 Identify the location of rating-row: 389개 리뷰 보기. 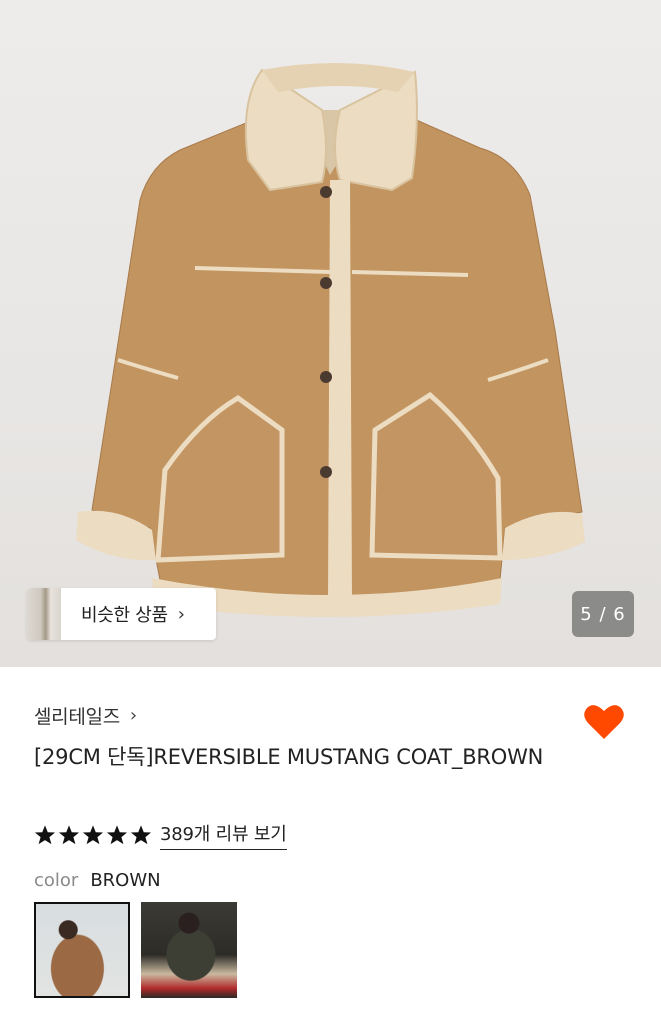
(160, 835).